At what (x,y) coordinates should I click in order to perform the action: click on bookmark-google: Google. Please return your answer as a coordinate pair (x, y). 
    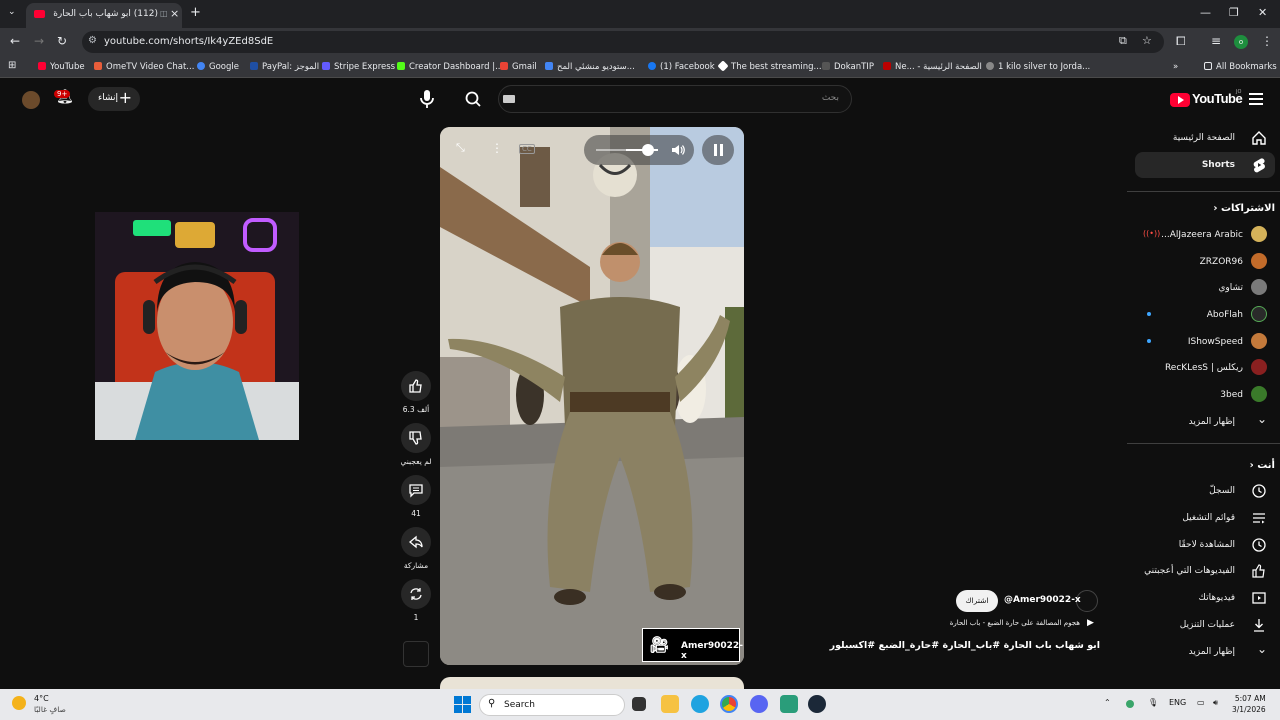
    Looking at the image, I should click on (218, 67).